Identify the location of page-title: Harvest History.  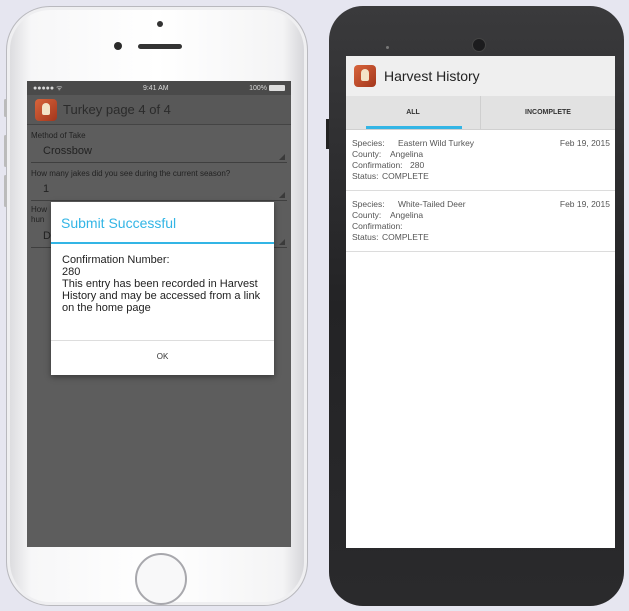
(432, 76).